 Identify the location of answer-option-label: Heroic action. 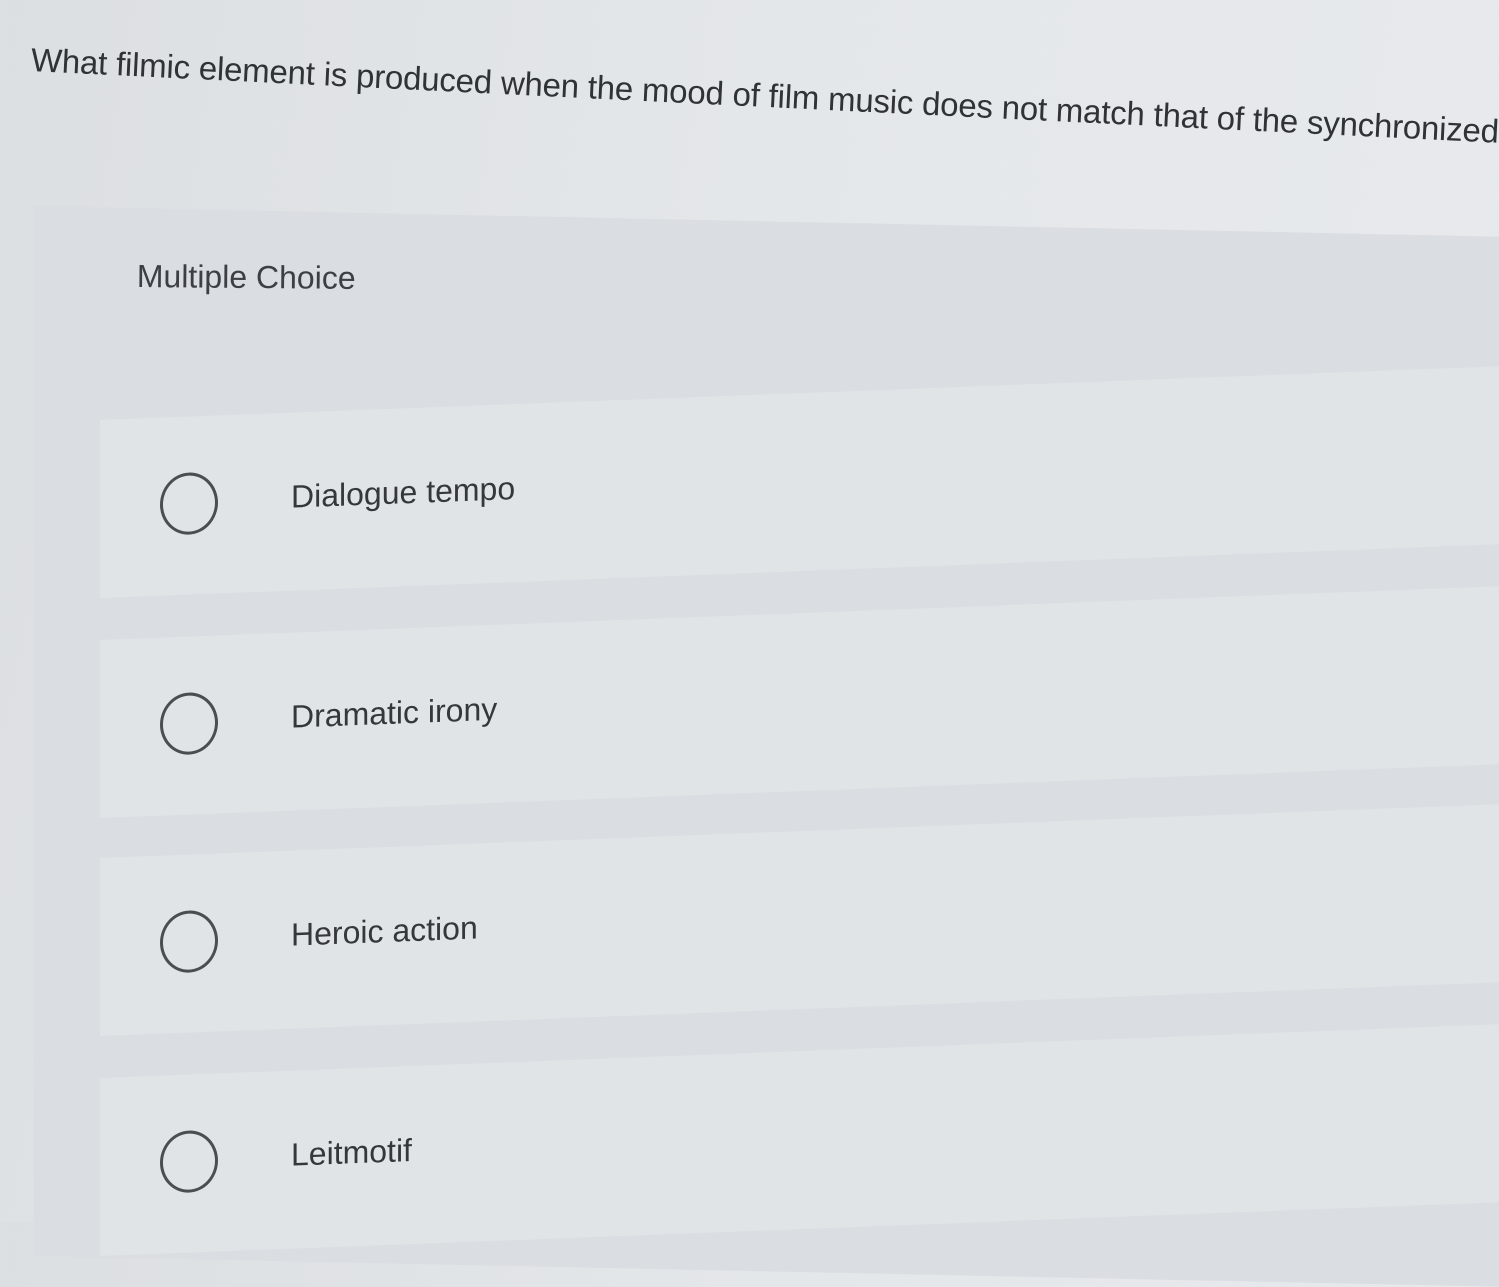
(384, 931).